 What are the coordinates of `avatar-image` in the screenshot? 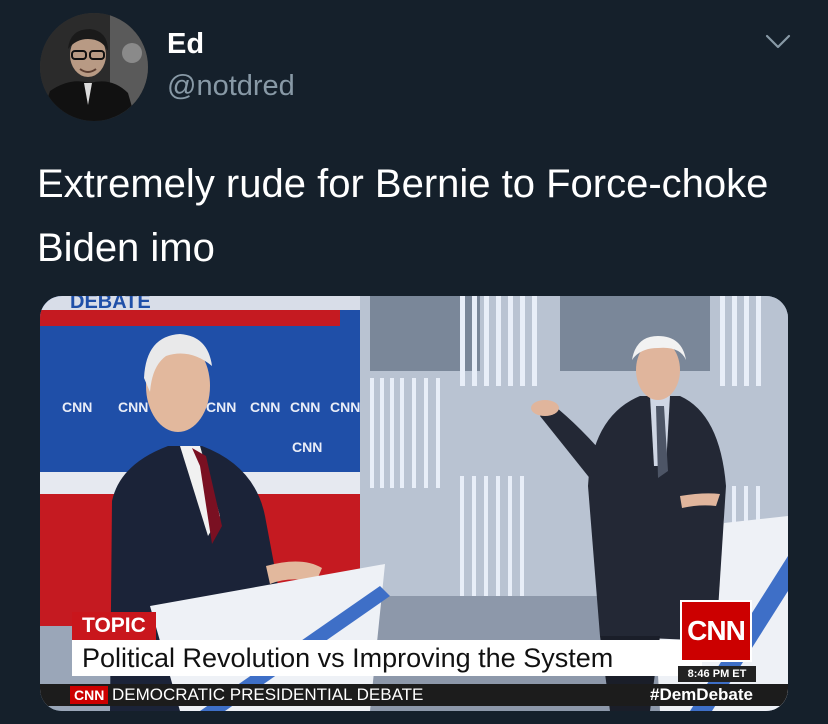 It's located at (94, 67).